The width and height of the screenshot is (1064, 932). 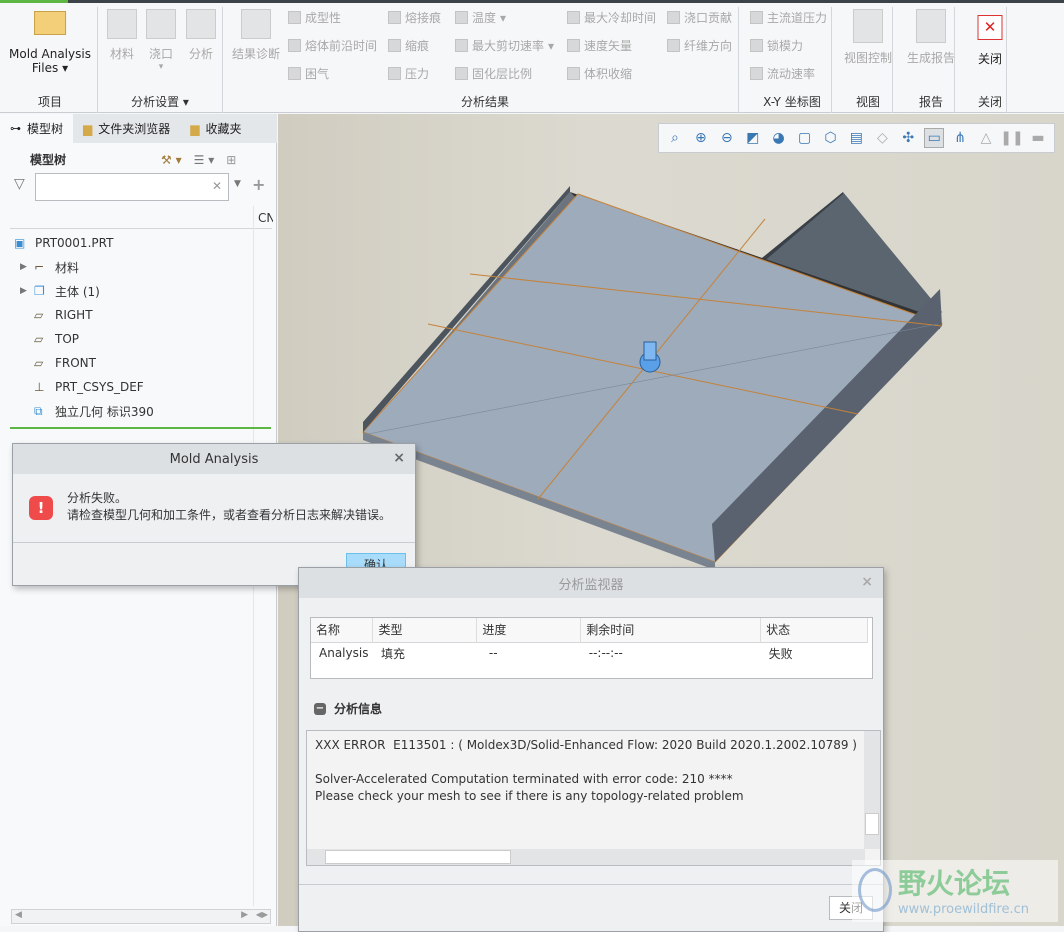 I want to click on pressure-button: 压力, so click(x=408, y=73).